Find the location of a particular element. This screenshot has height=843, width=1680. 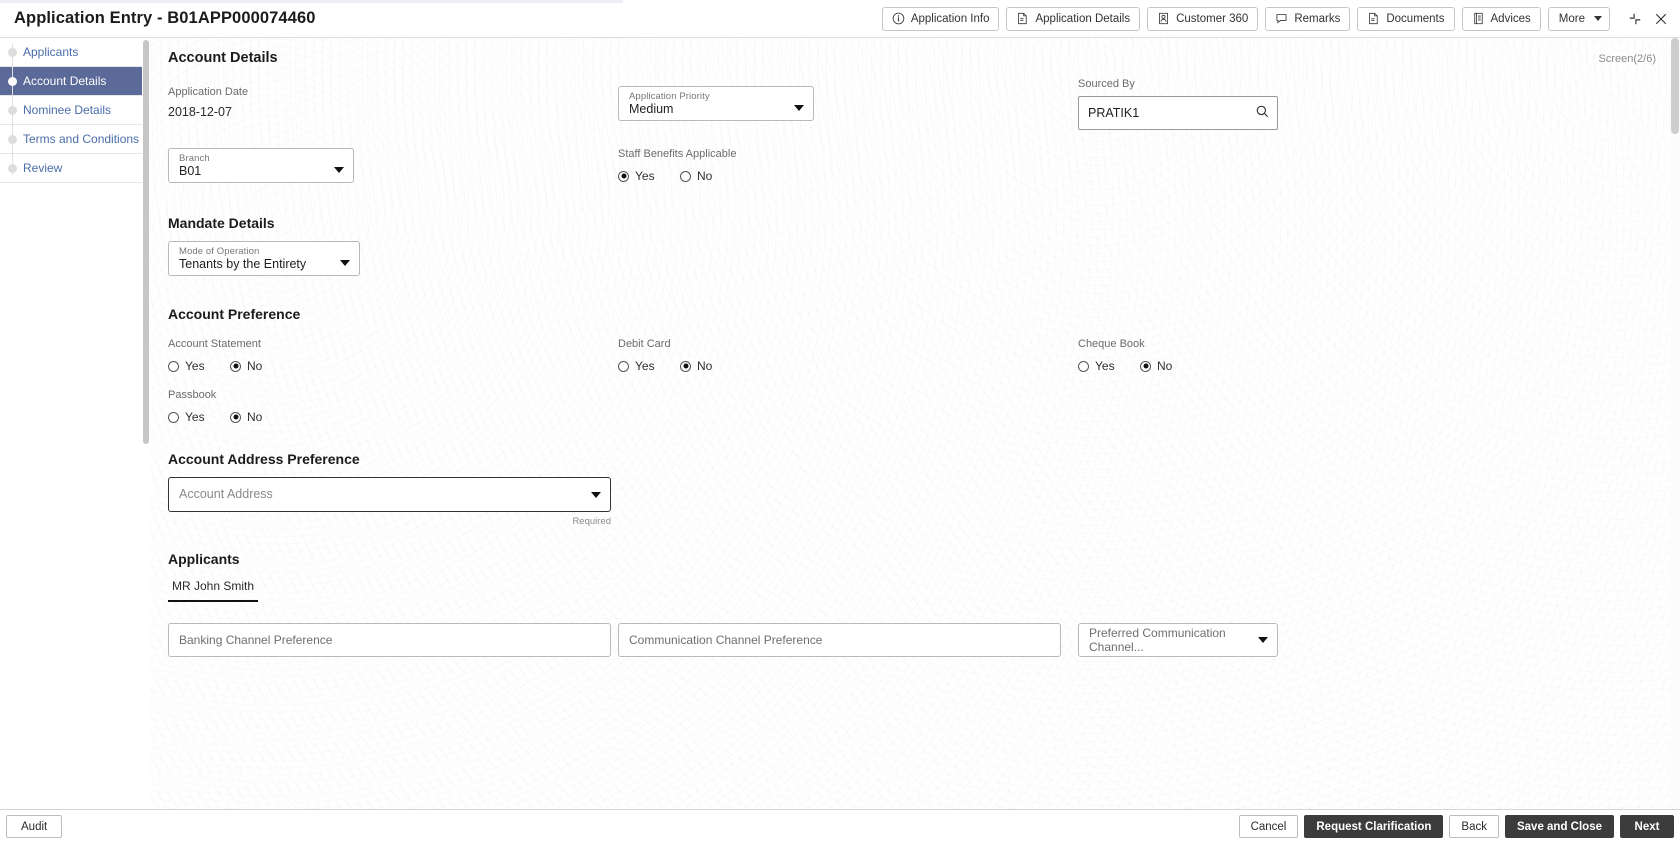

account-address-field: Account Address Required is located at coordinates (389, 502).